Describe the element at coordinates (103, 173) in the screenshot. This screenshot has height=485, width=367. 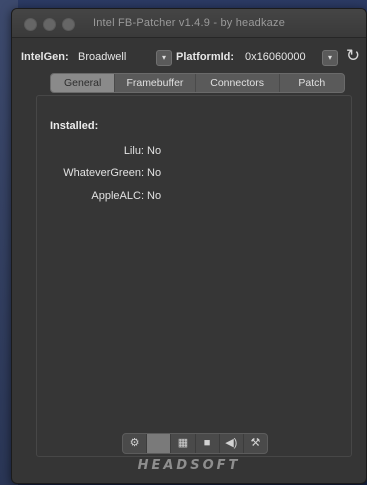
I see `whatevergreen-label: WhateverGreen:` at that location.